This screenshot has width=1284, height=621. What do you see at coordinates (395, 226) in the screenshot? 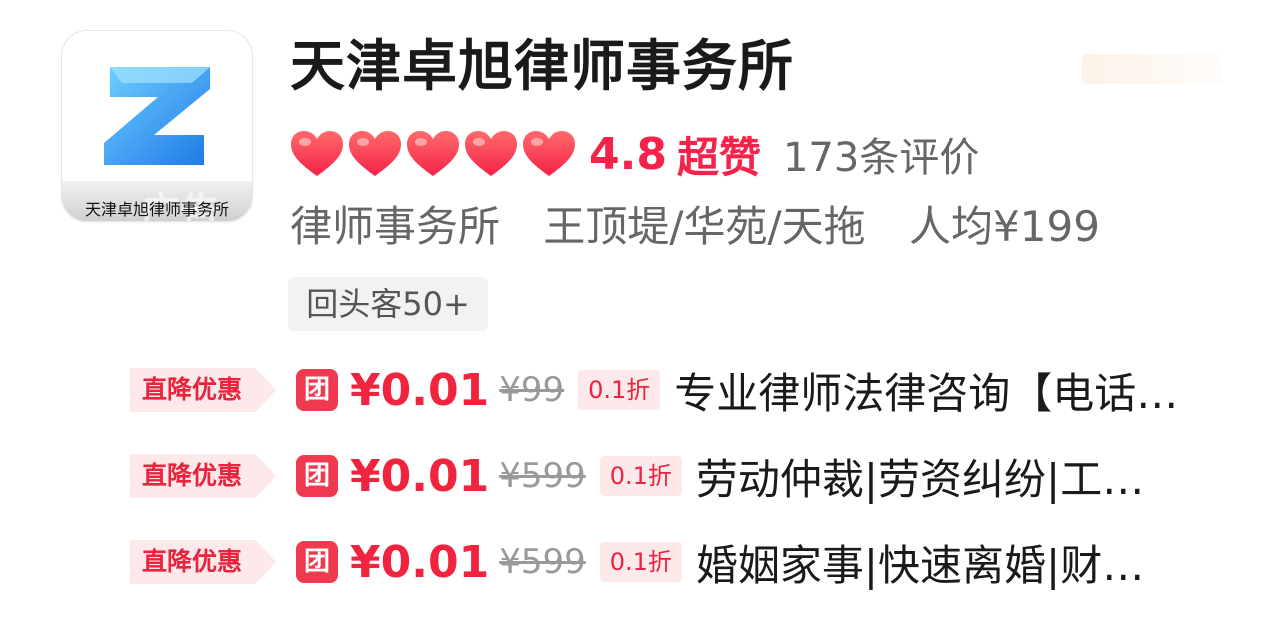
I see `shop-category: 律师事务所` at bounding box center [395, 226].